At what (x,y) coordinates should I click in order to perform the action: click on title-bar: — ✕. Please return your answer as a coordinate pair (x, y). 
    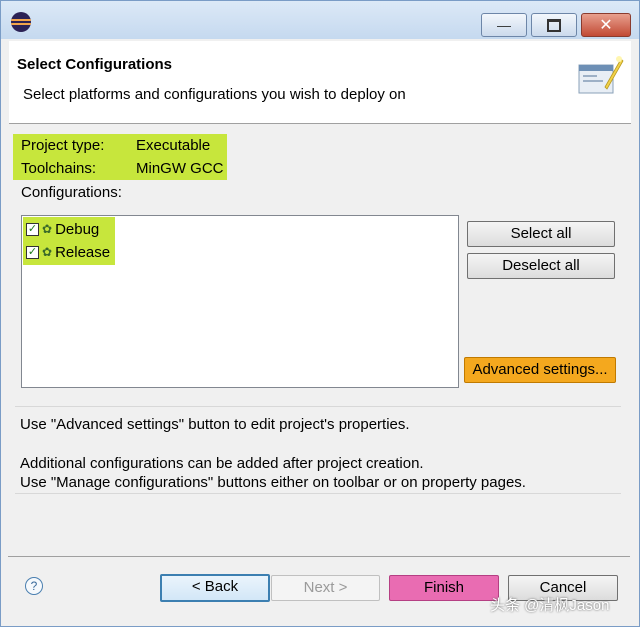
    Looking at the image, I should click on (320, 20).